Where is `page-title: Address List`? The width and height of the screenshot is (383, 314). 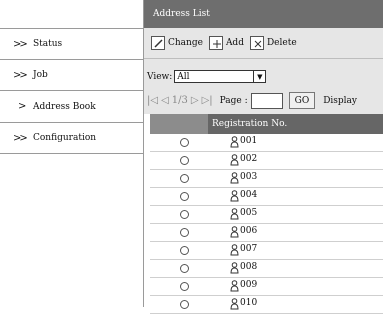
page-title: Address List is located at coordinates (263, 14).